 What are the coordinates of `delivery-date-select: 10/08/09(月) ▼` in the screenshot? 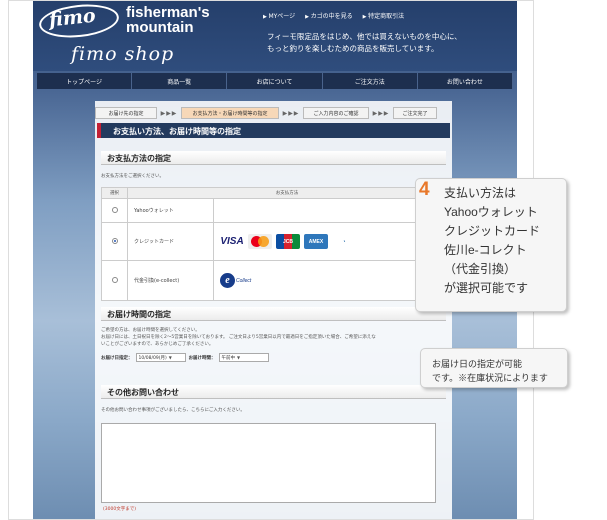 It's located at (160, 357).